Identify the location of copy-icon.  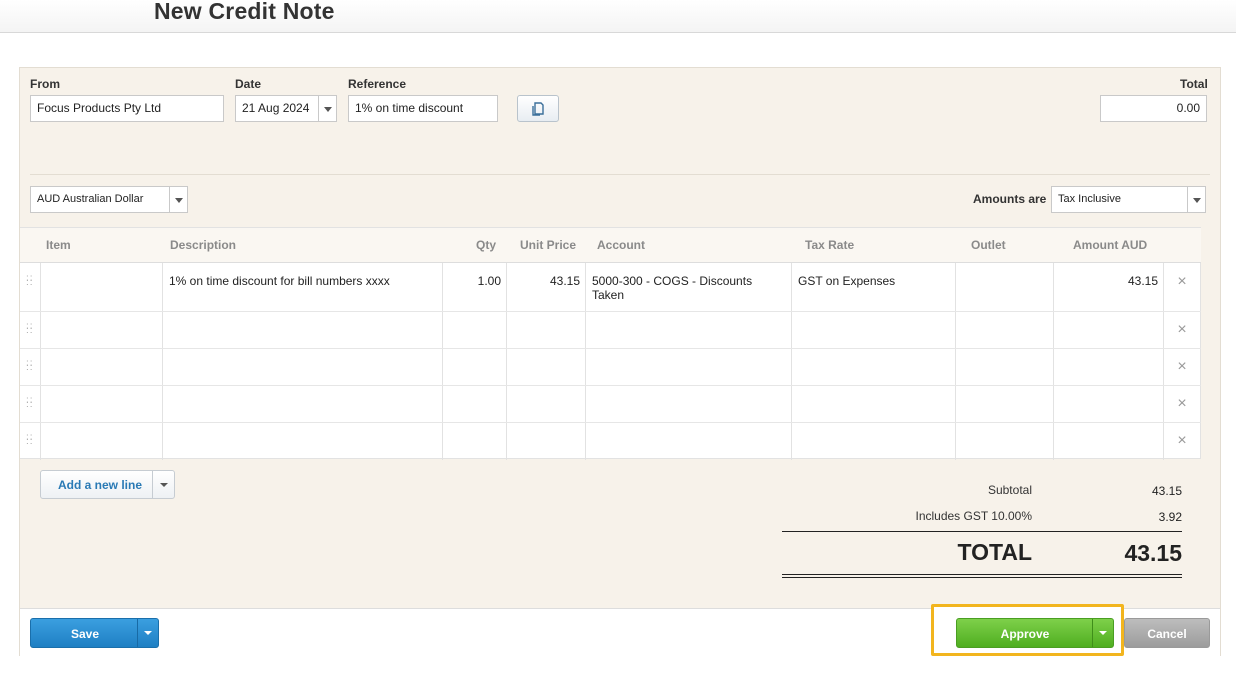
(538, 109).